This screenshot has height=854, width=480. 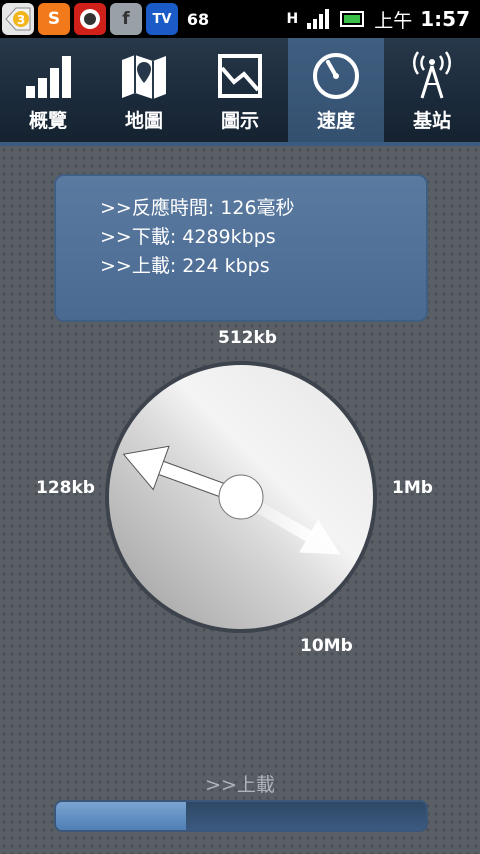 I want to click on back-notification-icon: 3, so click(x=18, y=19).